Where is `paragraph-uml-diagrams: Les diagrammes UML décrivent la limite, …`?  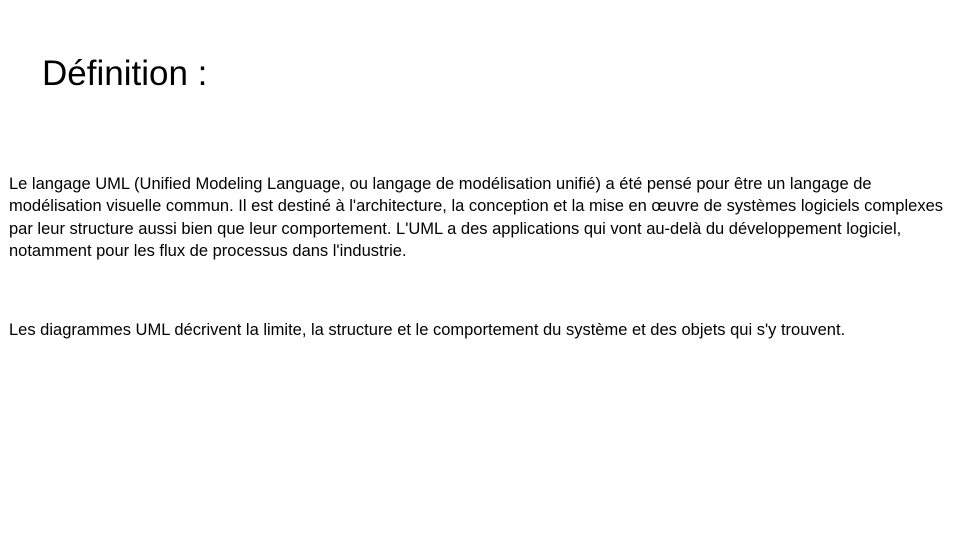 paragraph-uml-diagrams: Les diagrammes UML décrivent la limite, … is located at coordinates (427, 330).